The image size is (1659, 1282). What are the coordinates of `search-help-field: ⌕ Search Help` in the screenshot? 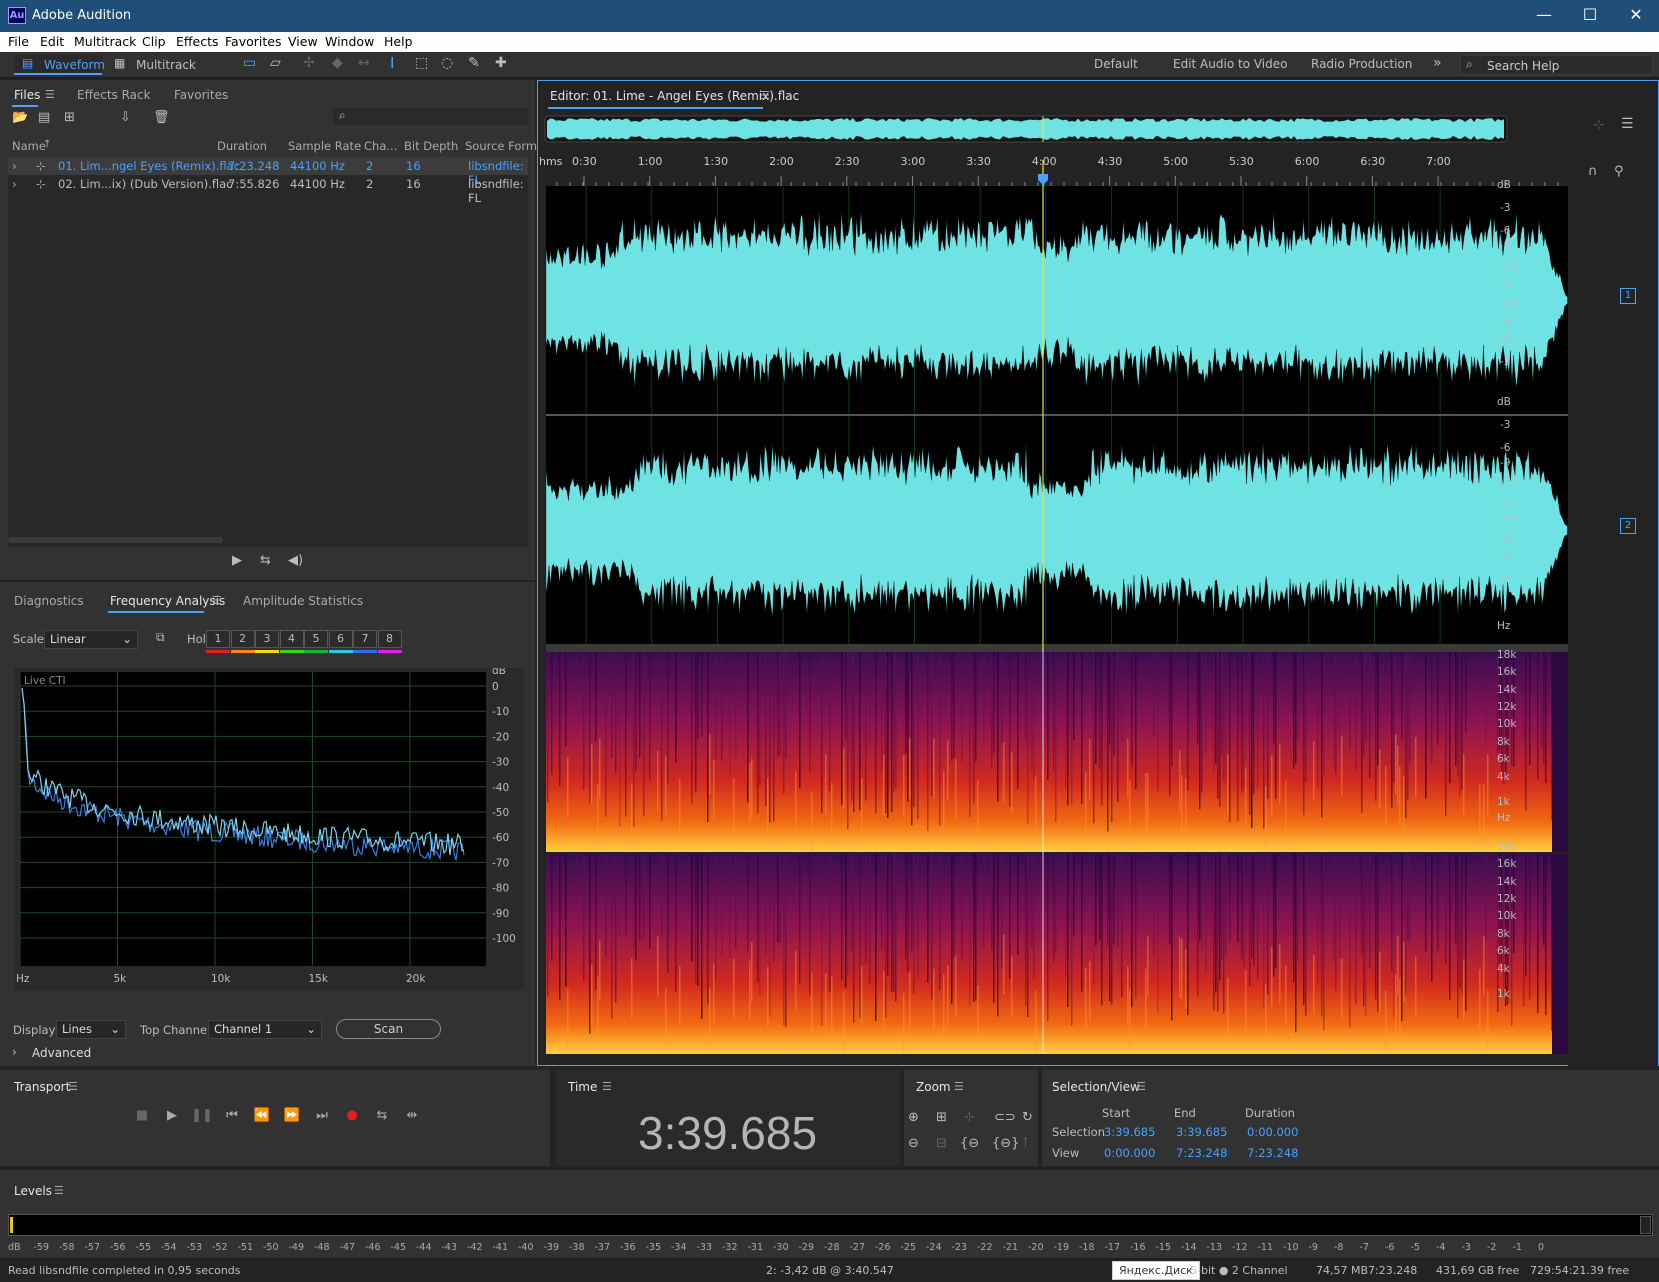 It's located at (1556, 65).